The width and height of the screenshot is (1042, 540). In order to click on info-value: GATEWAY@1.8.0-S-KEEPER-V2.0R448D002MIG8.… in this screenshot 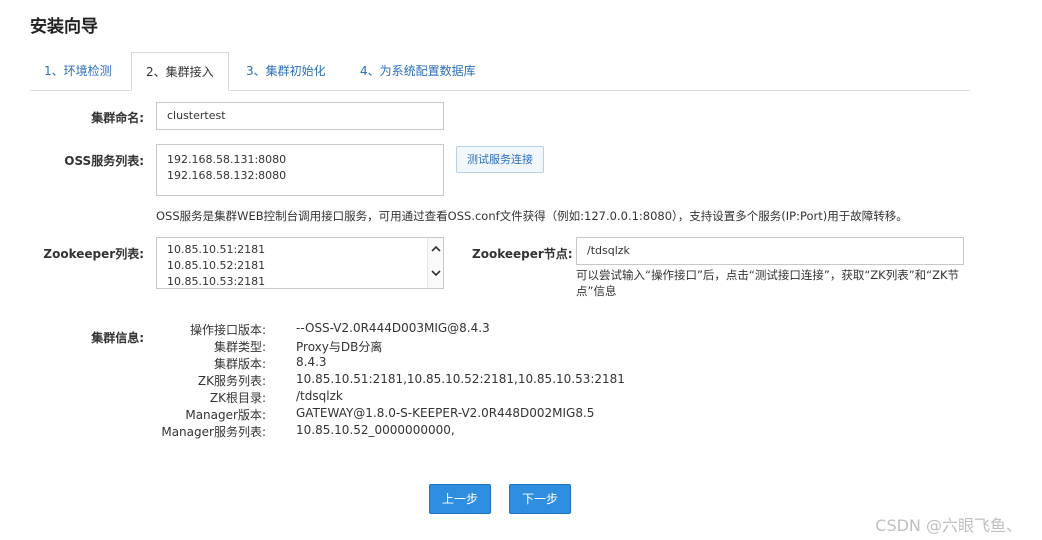, I will do `click(445, 413)`.